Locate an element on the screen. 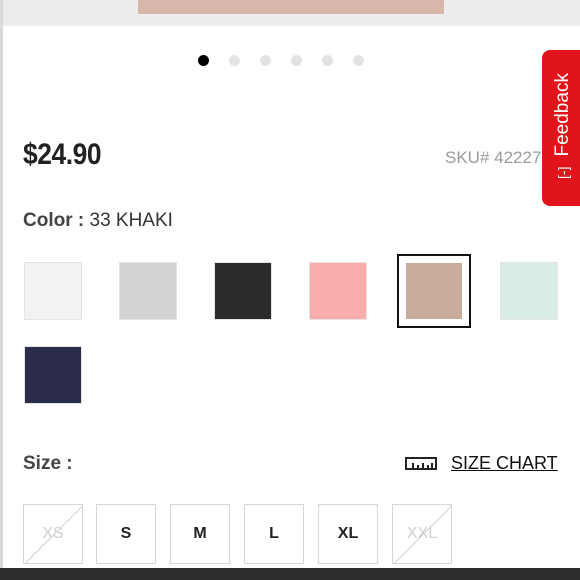 This screenshot has height=580, width=580. size-option-label: XS is located at coordinates (53, 533).